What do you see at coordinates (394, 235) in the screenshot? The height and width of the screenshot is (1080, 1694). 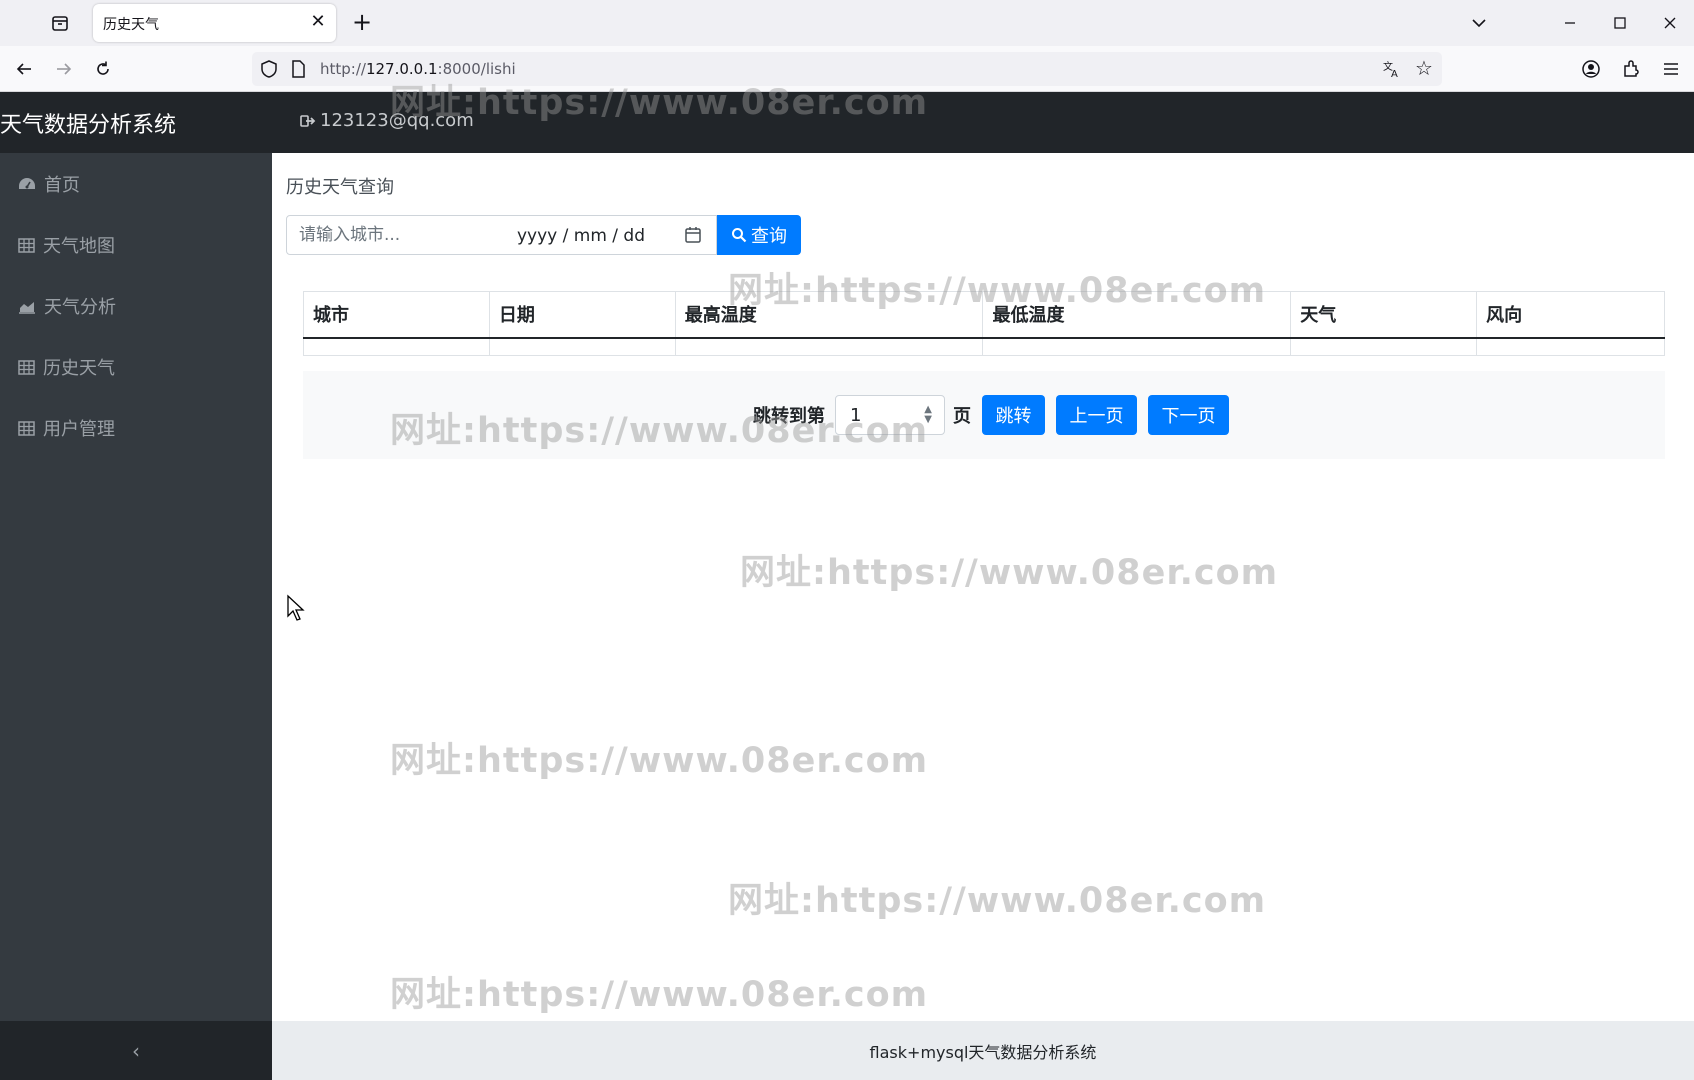 I see `city-search-input` at bounding box center [394, 235].